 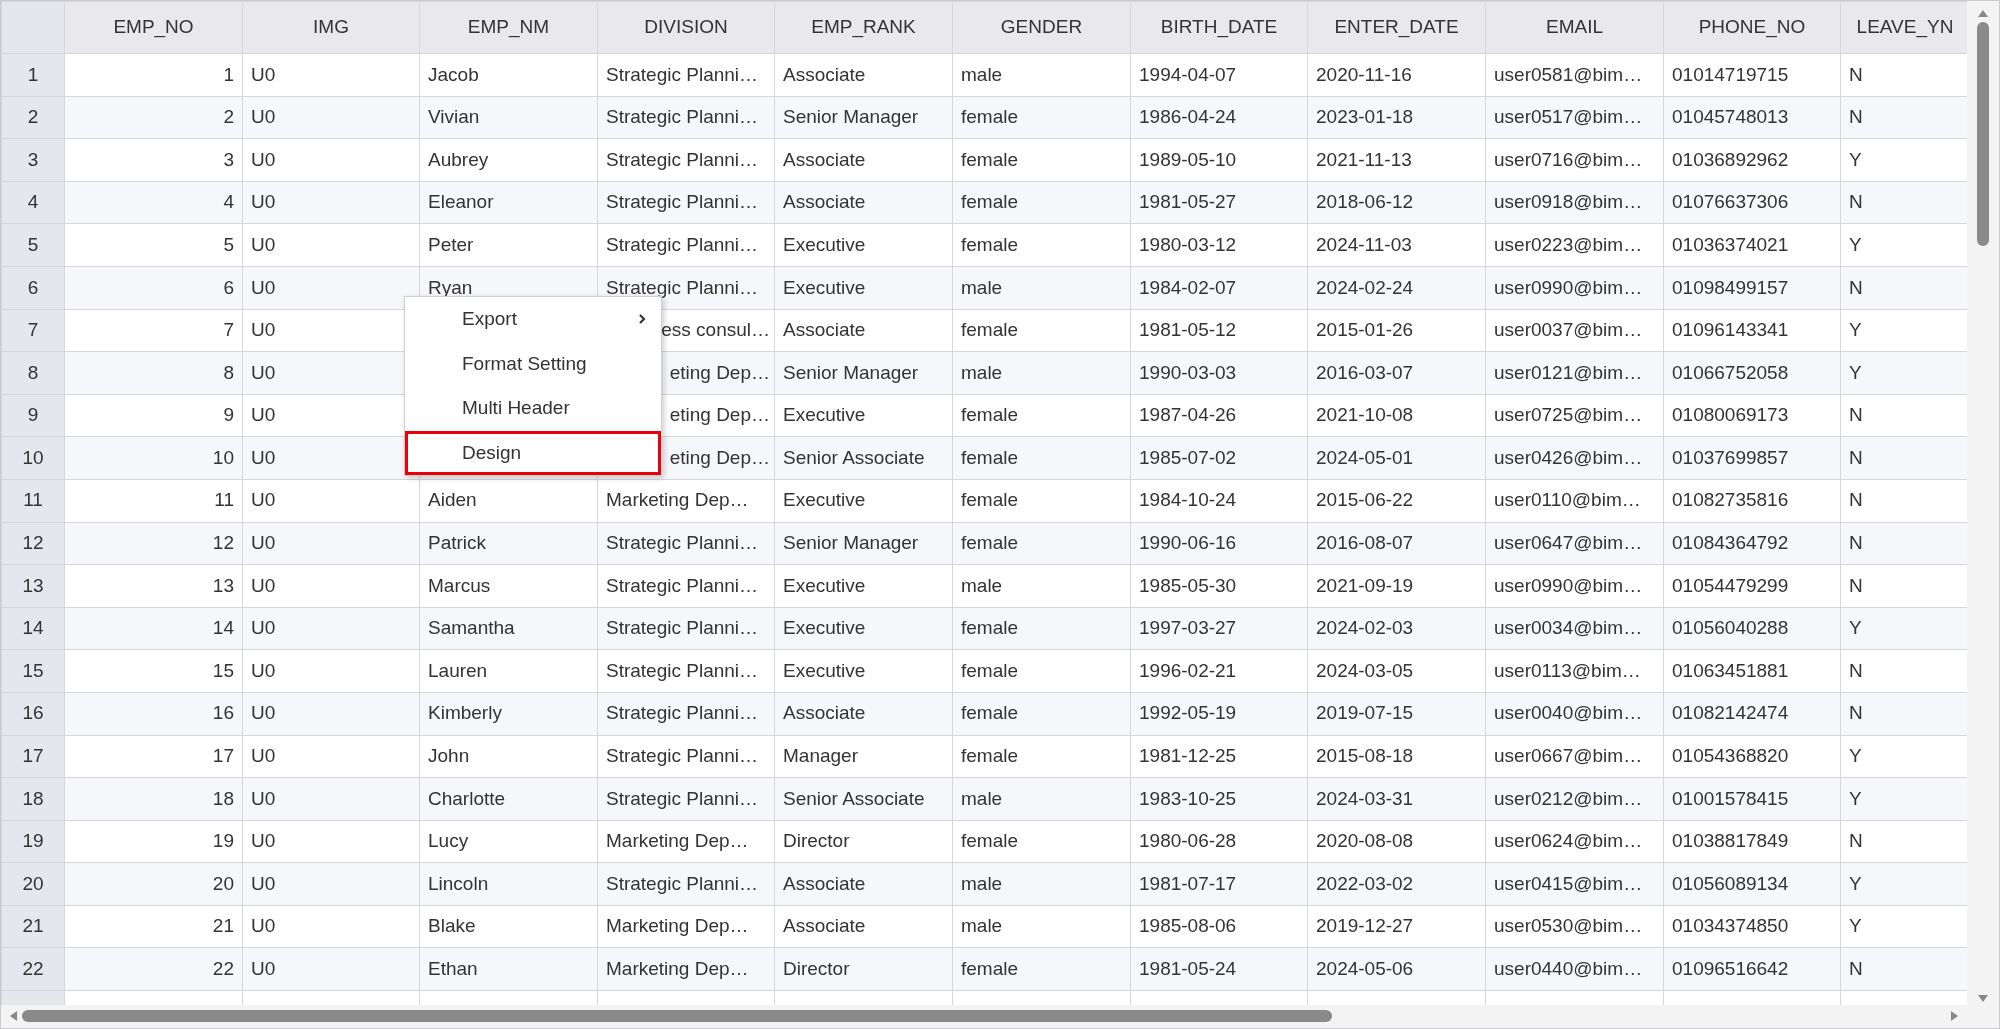 I want to click on column-header: PHONE_NO, so click(x=1752, y=27).